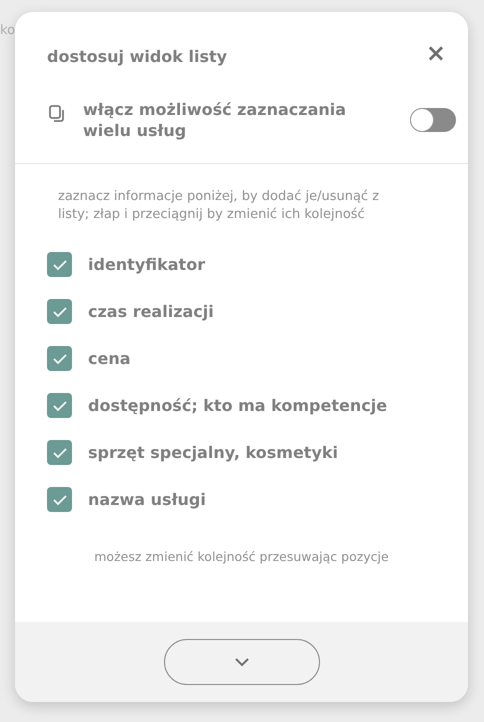  What do you see at coordinates (213, 453) in the screenshot?
I see `field-label: sprzęt specjalny, kosmetyki` at bounding box center [213, 453].